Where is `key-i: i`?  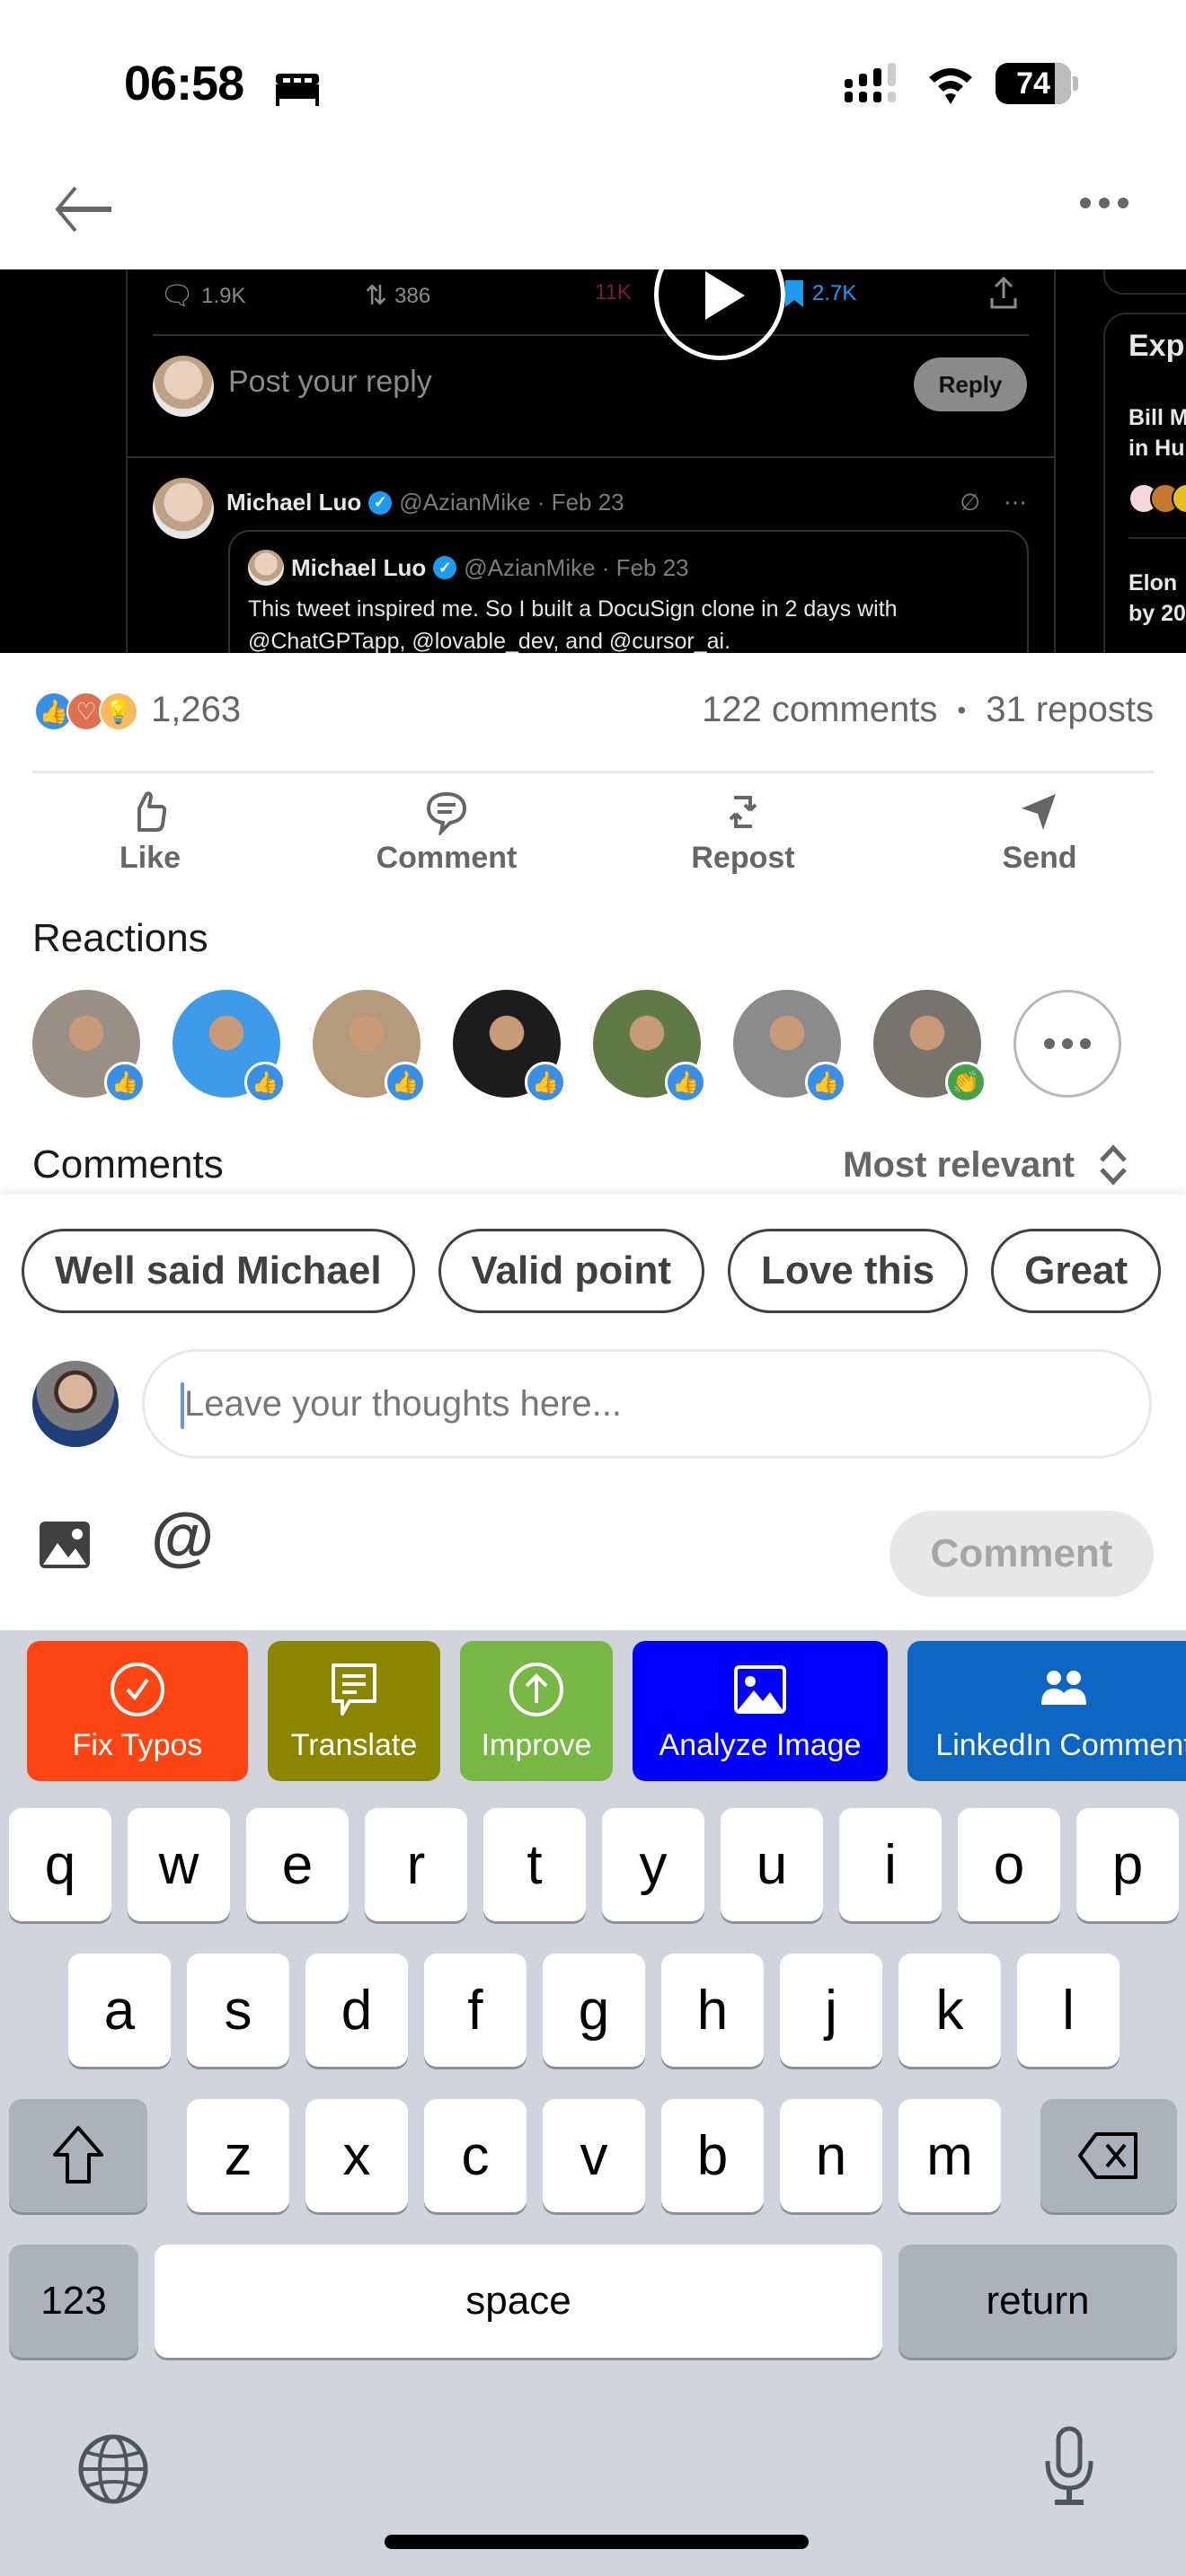
key-i: i is located at coordinates (890, 1864).